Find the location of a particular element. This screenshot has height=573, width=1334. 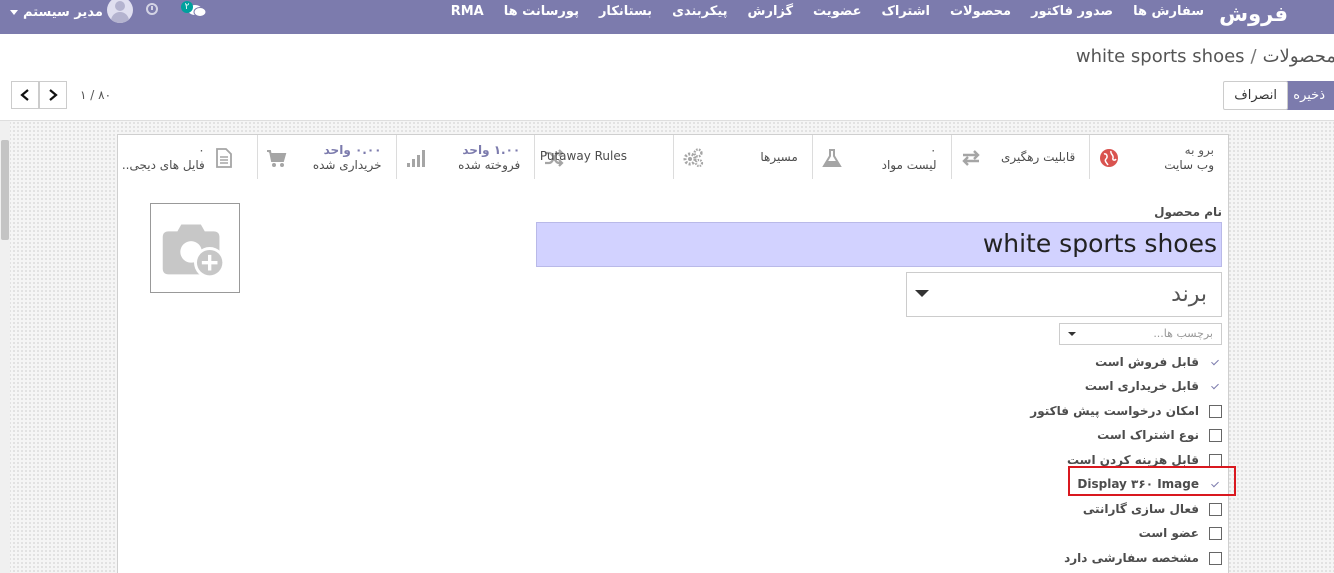

globe-icon is located at coordinates (1109, 158).